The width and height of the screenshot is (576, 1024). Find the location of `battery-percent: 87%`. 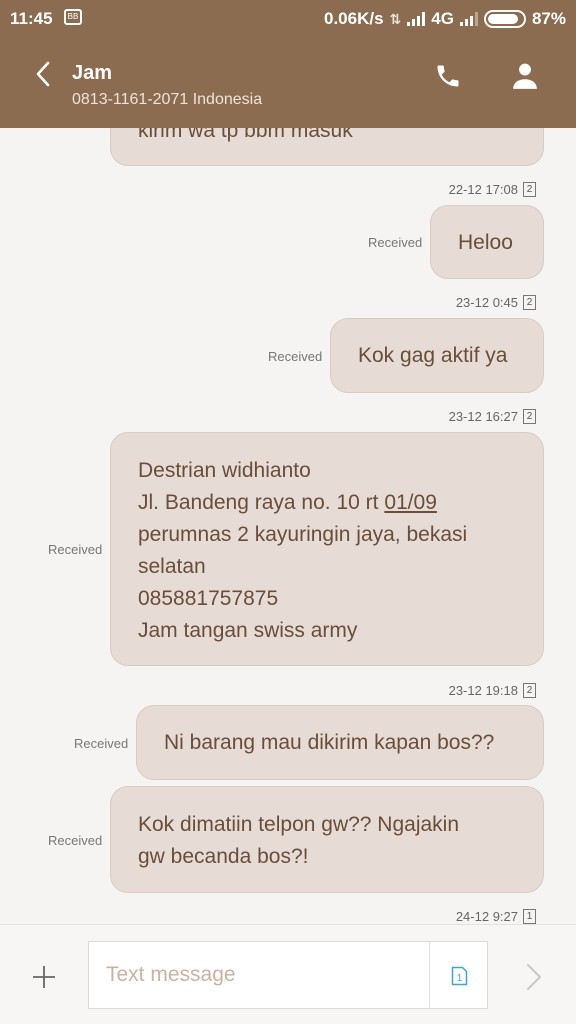

battery-percent: 87% is located at coordinates (548, 18).